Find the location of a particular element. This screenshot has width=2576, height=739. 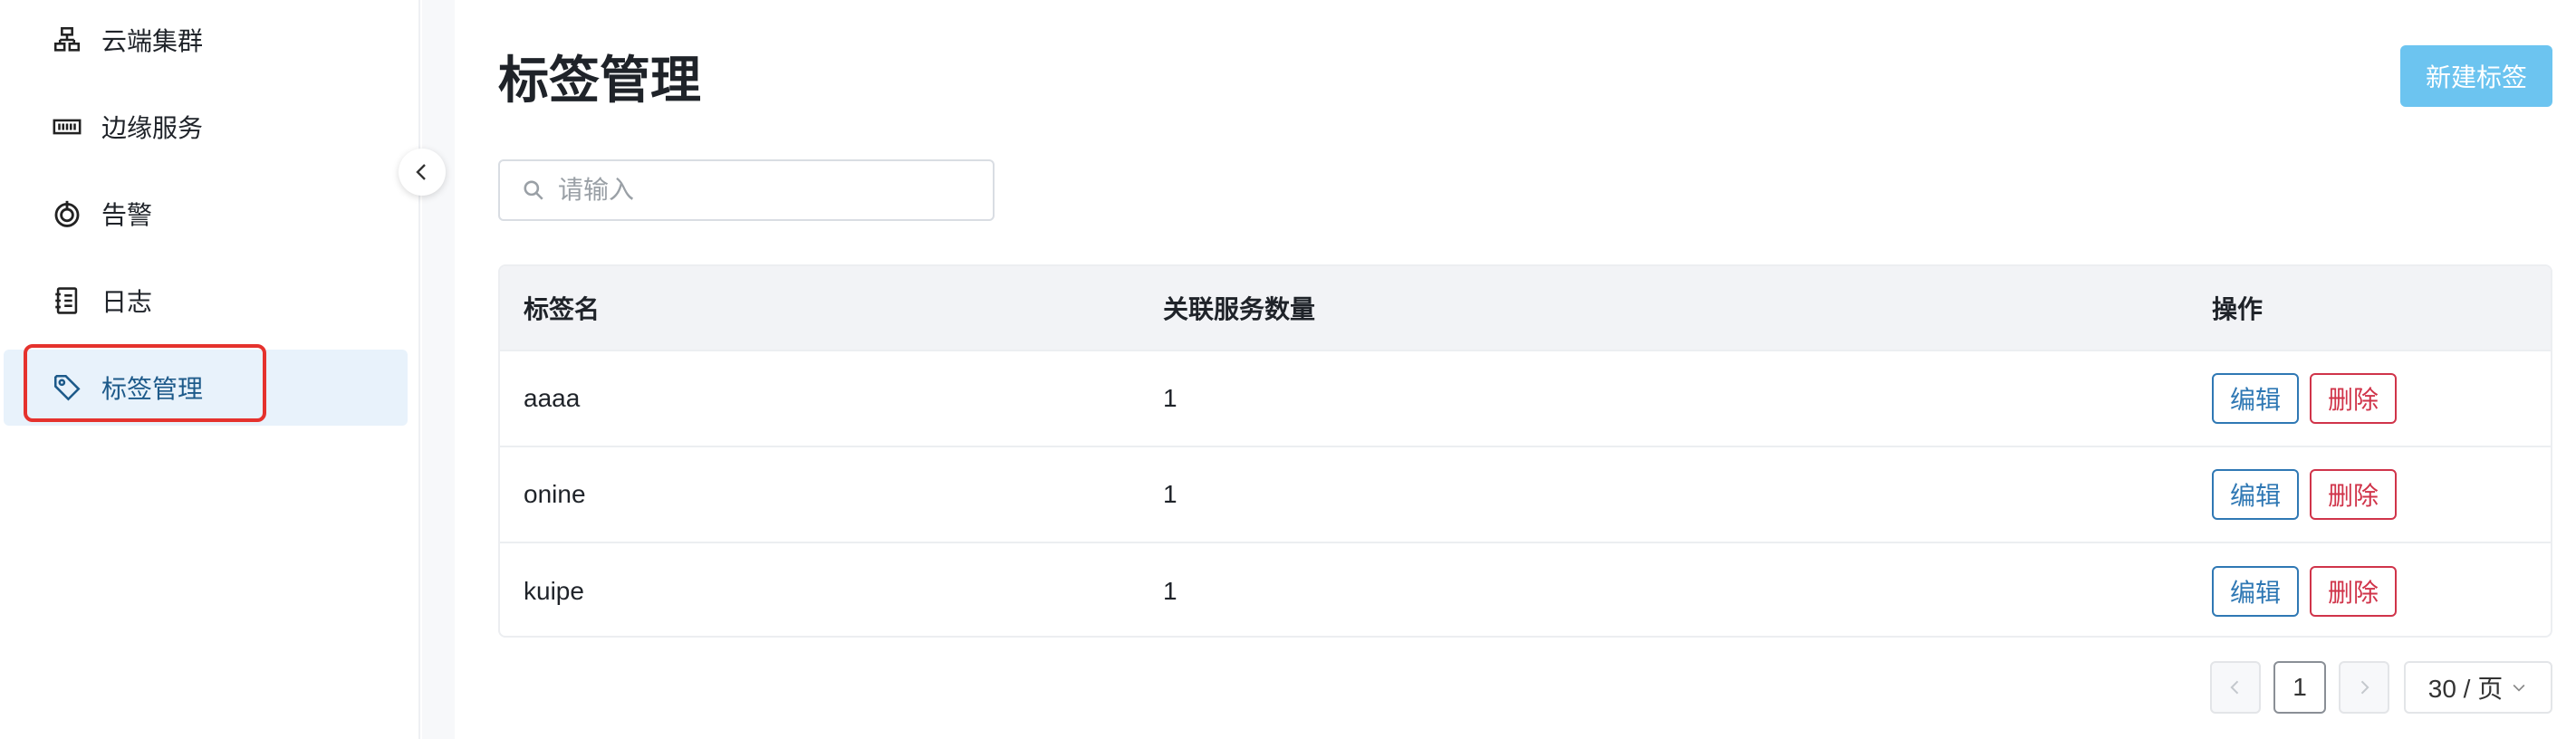

column-header-tag-name: 标签名 is located at coordinates (562, 309).